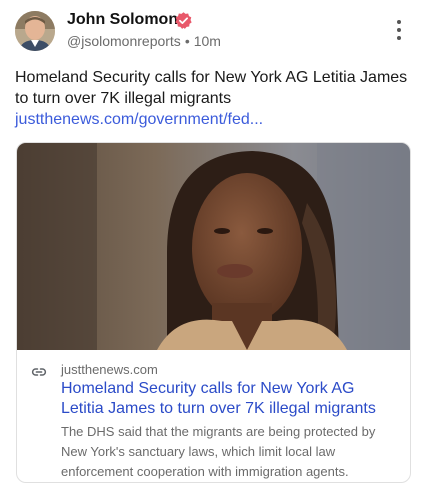 The width and height of the screenshot is (427, 500). What do you see at coordinates (122, 20) in the screenshot?
I see `author-name: John Solomon` at bounding box center [122, 20].